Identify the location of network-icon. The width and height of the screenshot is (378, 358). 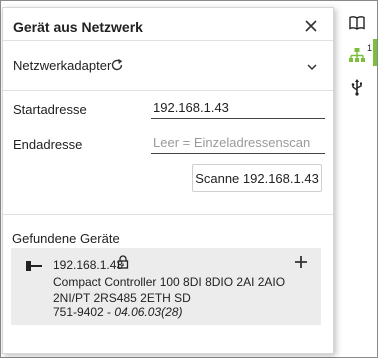
(357, 56).